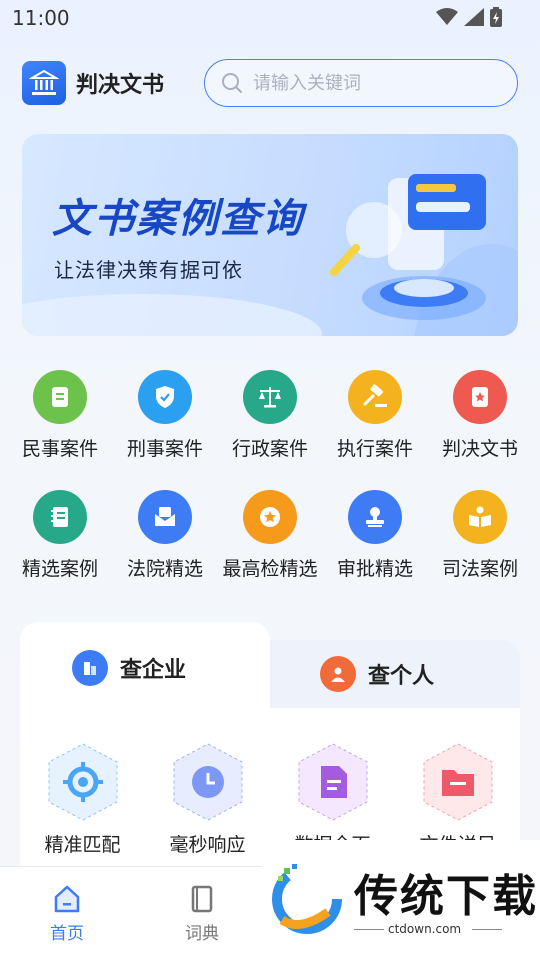 Image resolution: width=540 pixels, height=960 pixels. Describe the element at coordinates (178, 219) in the screenshot. I see `banner-title: 文书案例查询` at that location.